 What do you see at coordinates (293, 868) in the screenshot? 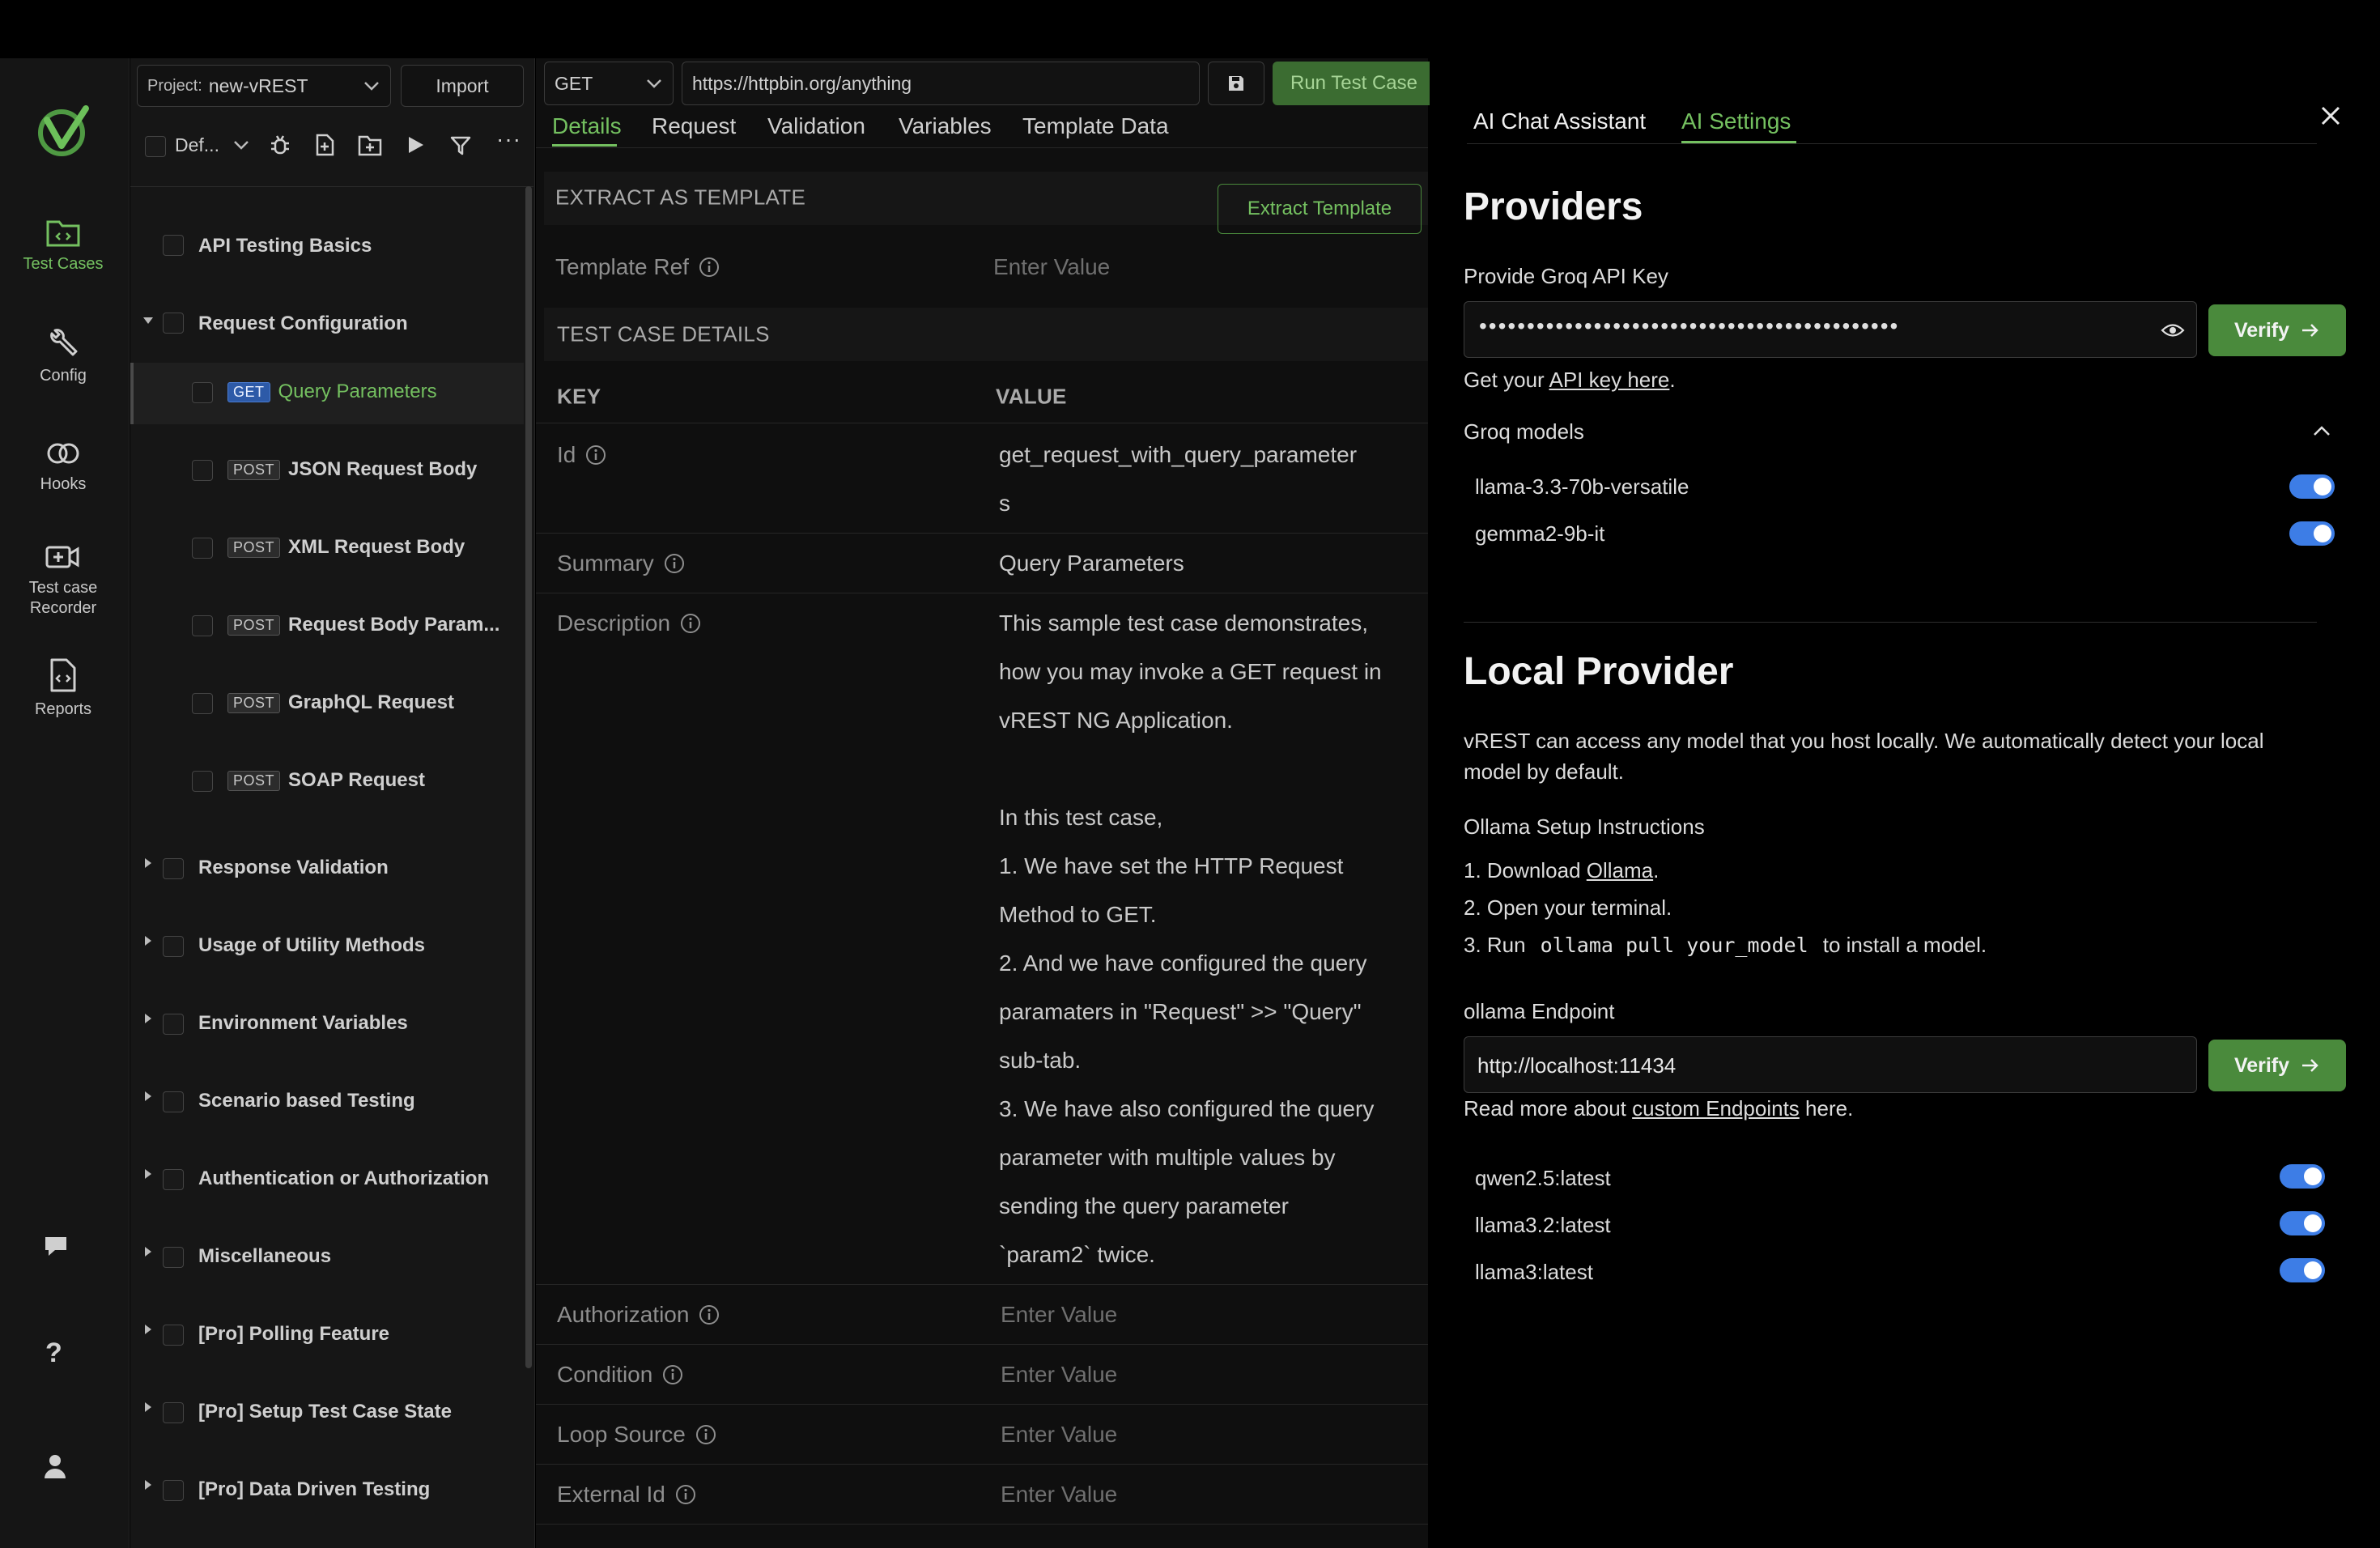
I see `tree-item-response-validation: Response Validation` at bounding box center [293, 868].